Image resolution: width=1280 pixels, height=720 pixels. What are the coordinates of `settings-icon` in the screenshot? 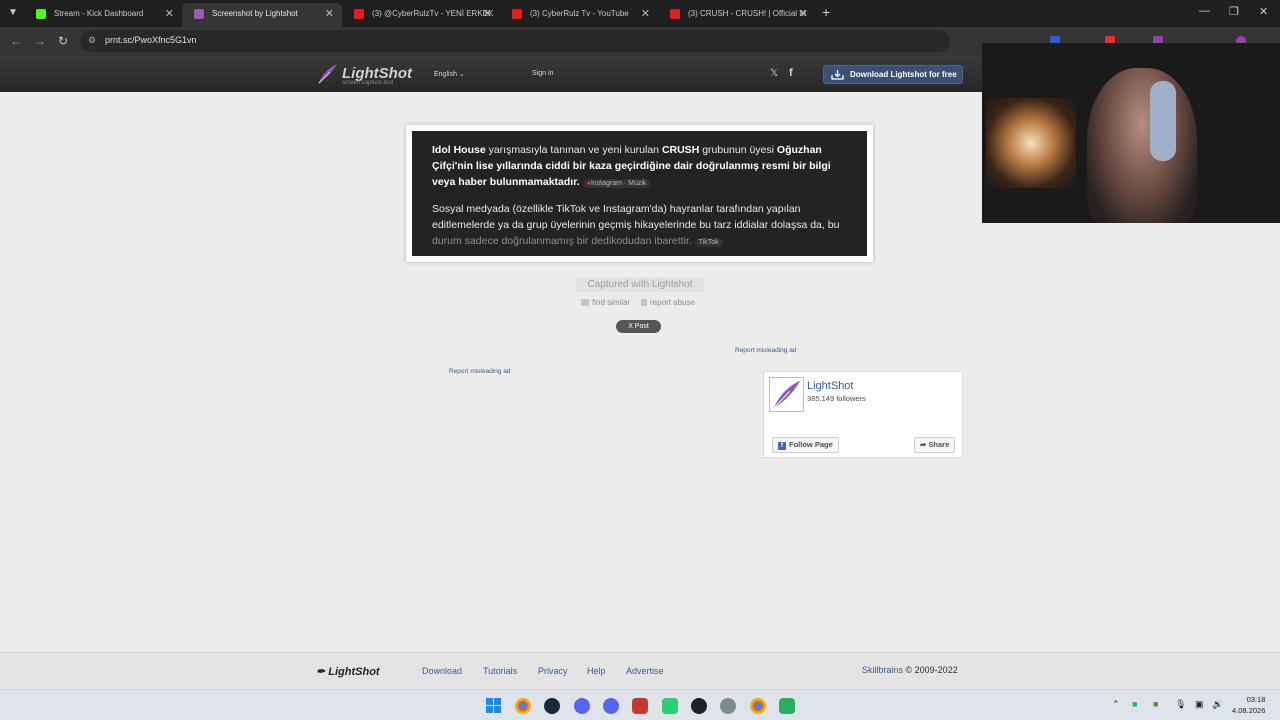 It's located at (728, 706).